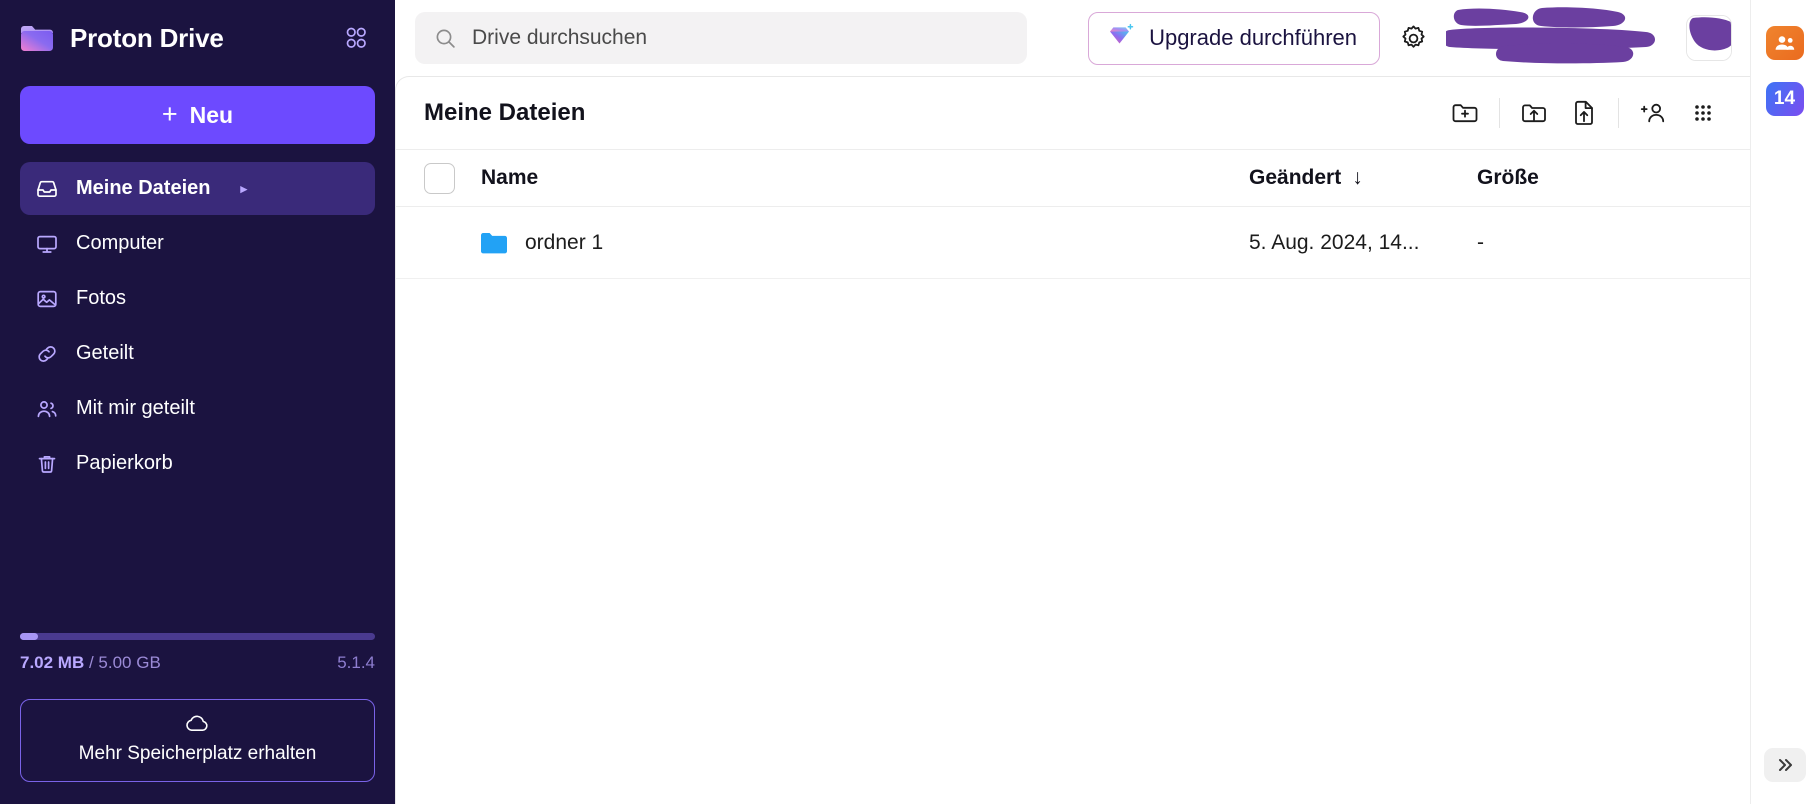 This screenshot has height=804, width=1818. I want to click on storage-usage: 7.02 MB / 5.00 GB, so click(90, 663).